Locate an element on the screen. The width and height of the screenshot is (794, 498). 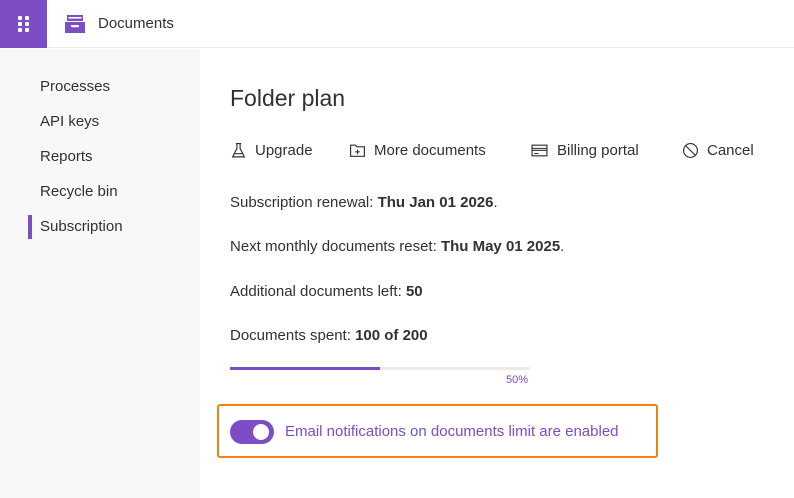
app-title: Documents is located at coordinates (136, 23).